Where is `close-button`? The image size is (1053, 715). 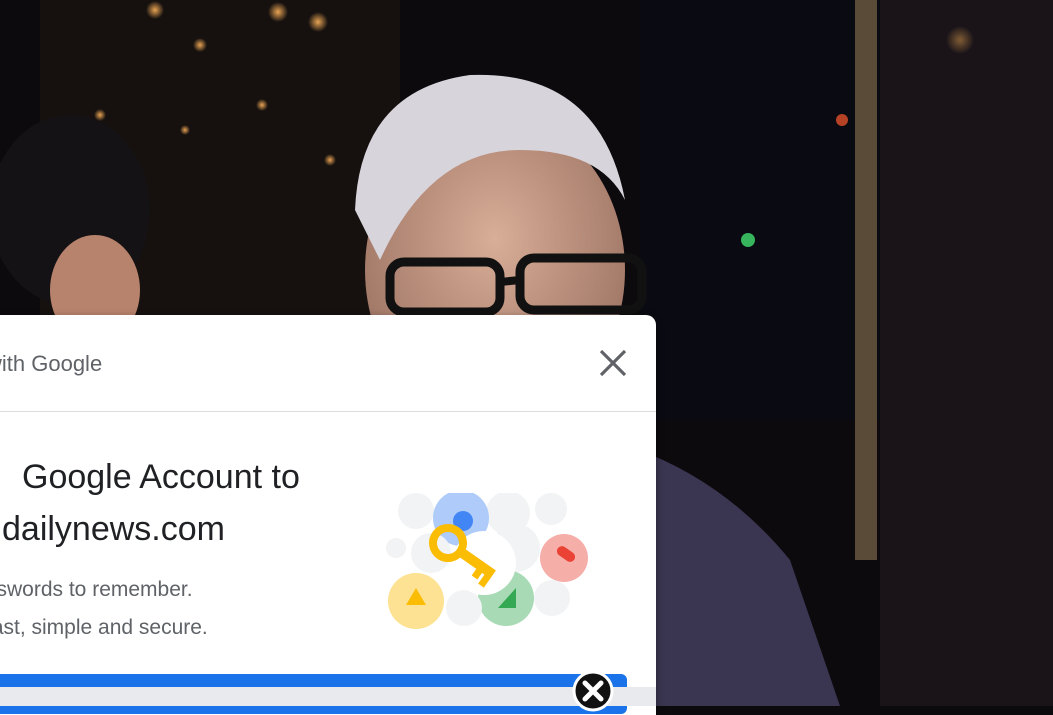 close-button is located at coordinates (613, 363).